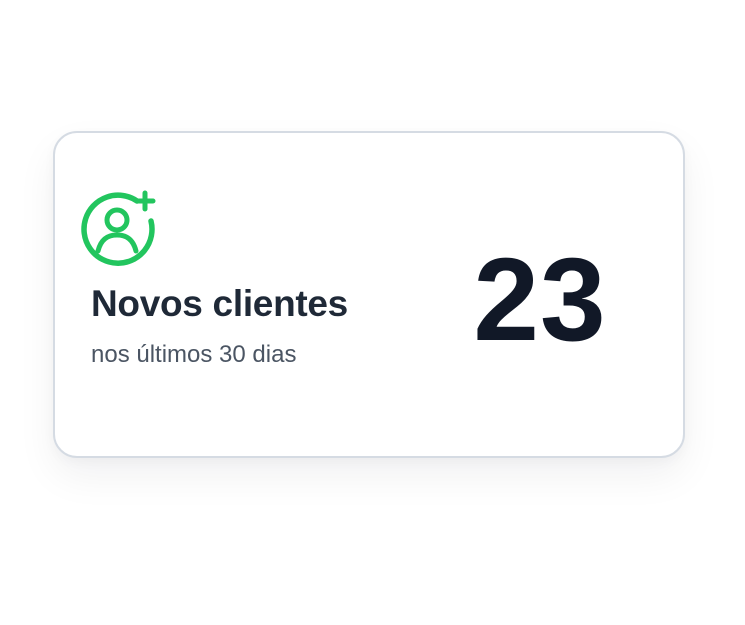  Describe the element at coordinates (219, 303) in the screenshot. I see `card-title: Novos clientes` at that location.